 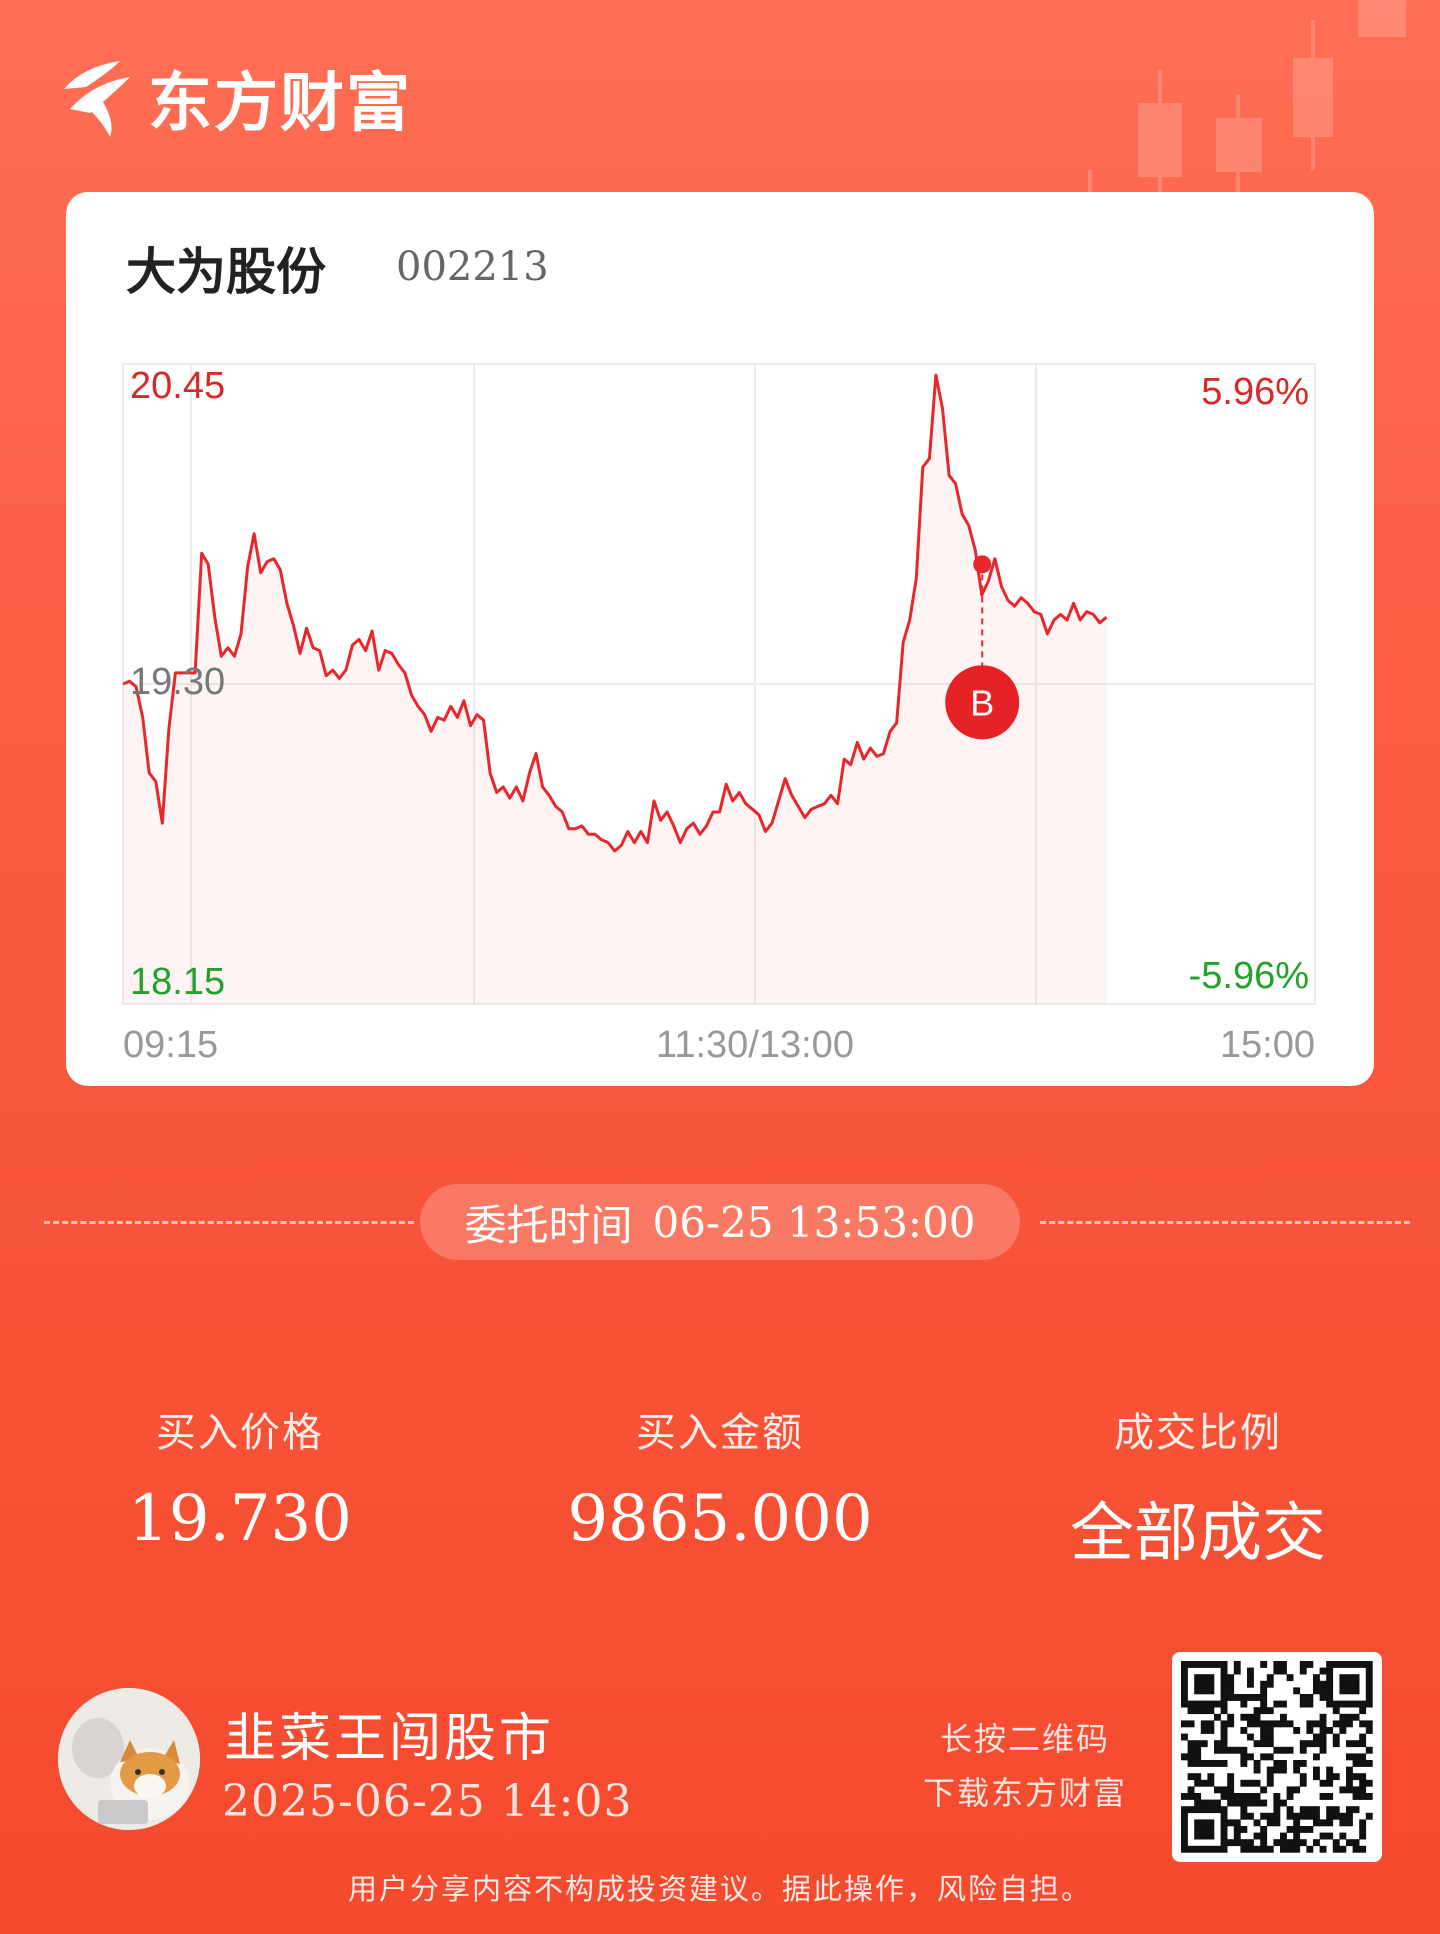 What do you see at coordinates (1198, 1433) in the screenshot?
I see `stat-label: 成交比例` at bounding box center [1198, 1433].